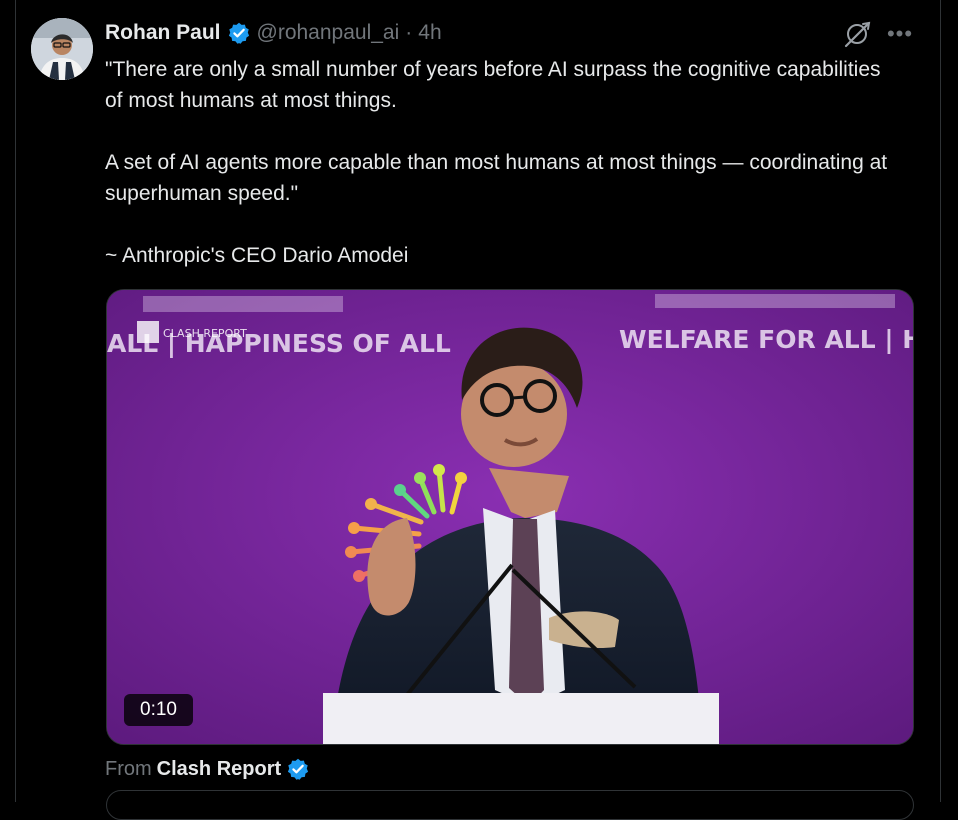 The width and height of the screenshot is (958, 820). I want to click on verified-badge-icon, so click(239, 33).